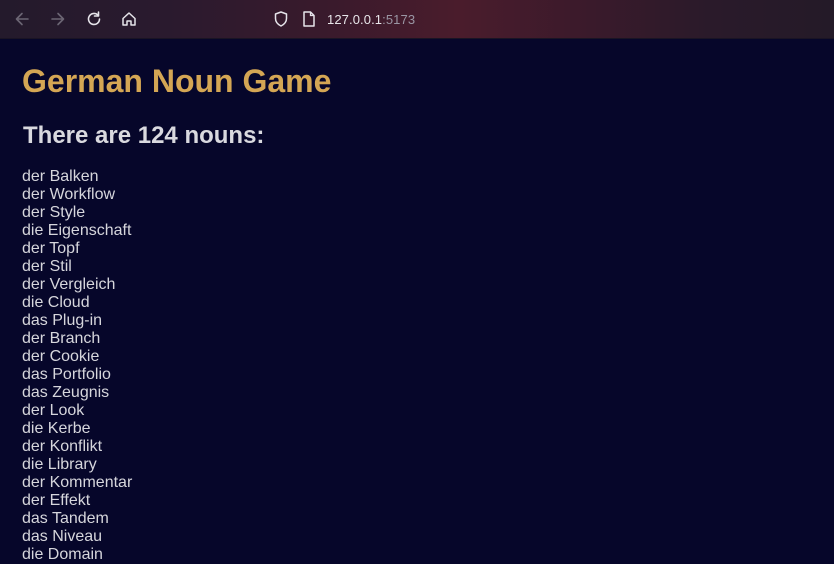  I want to click on noun-item: die Kerbe, so click(77, 429).